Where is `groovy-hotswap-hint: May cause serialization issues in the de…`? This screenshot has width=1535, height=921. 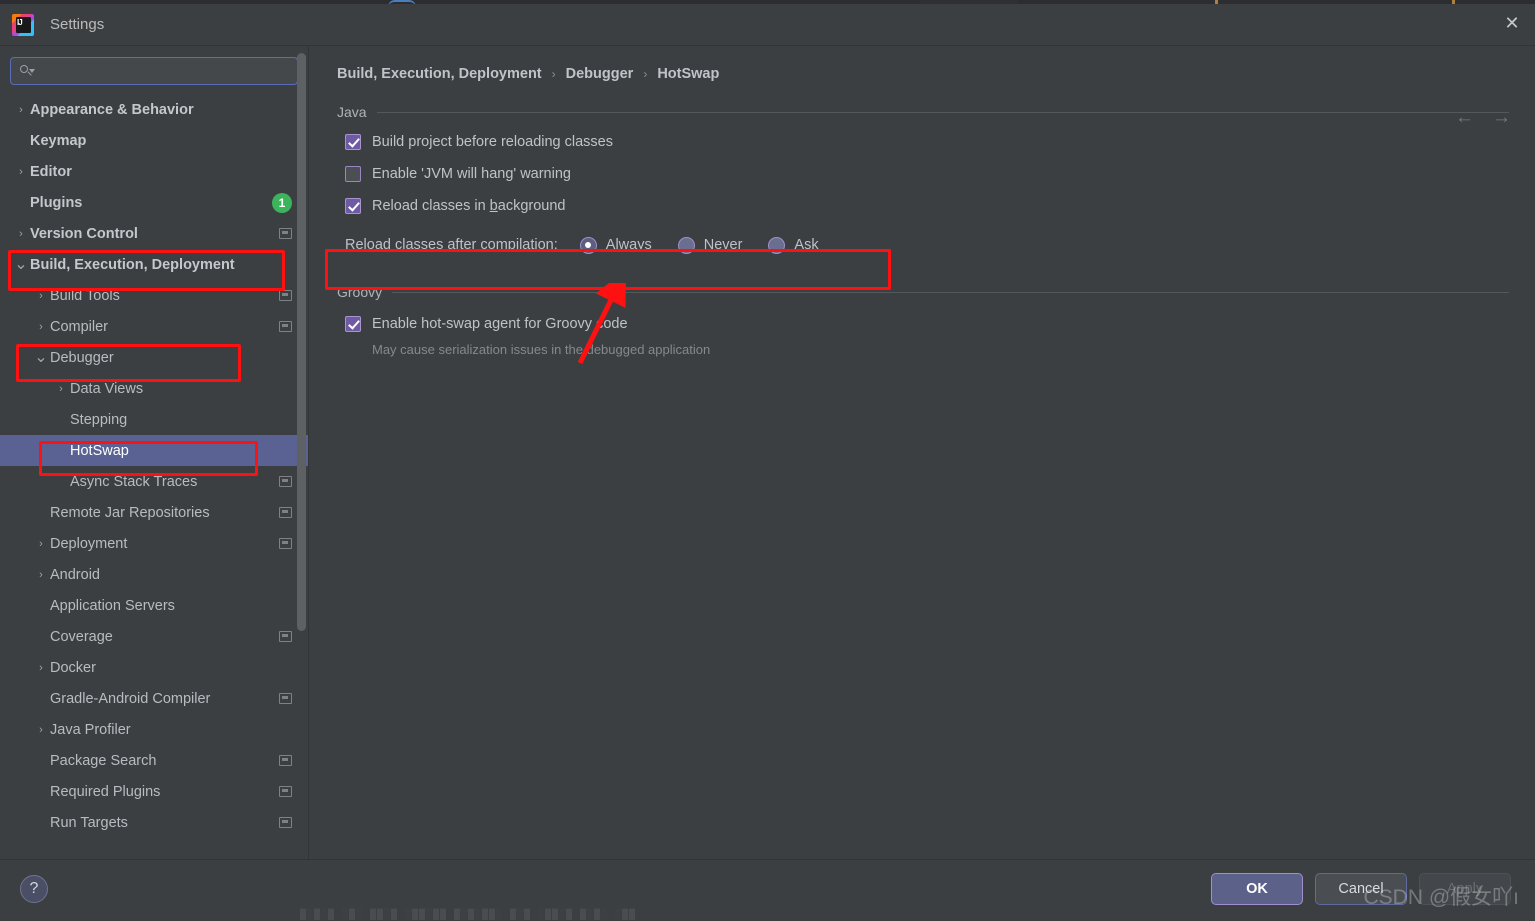
groovy-hotswap-hint: May cause serialization issues in the de… is located at coordinates (541, 349).